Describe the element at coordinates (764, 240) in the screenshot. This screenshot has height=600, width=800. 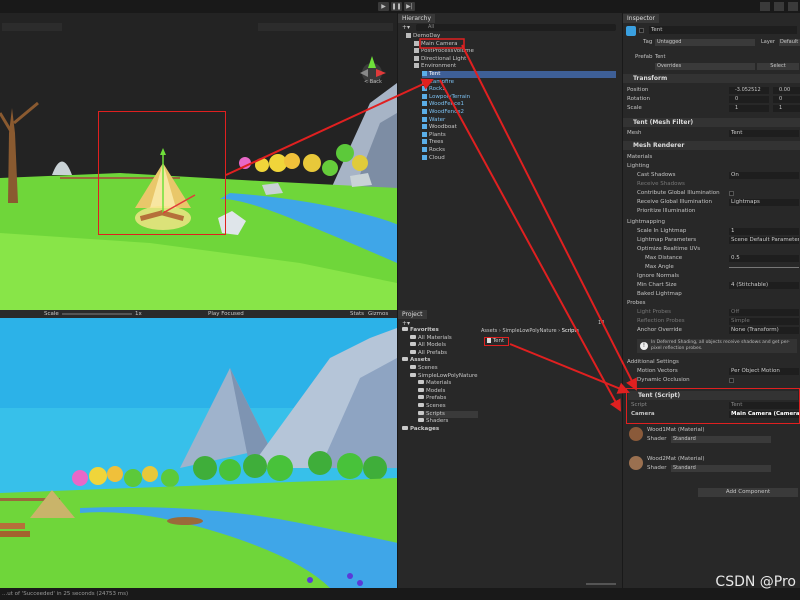
I see `lightmap-params-dropdown: Scene Default Parameters` at that location.